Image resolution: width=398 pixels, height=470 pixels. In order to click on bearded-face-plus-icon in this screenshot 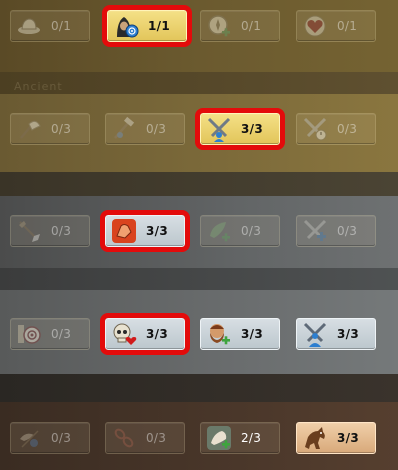, I will do `click(220, 334)`.